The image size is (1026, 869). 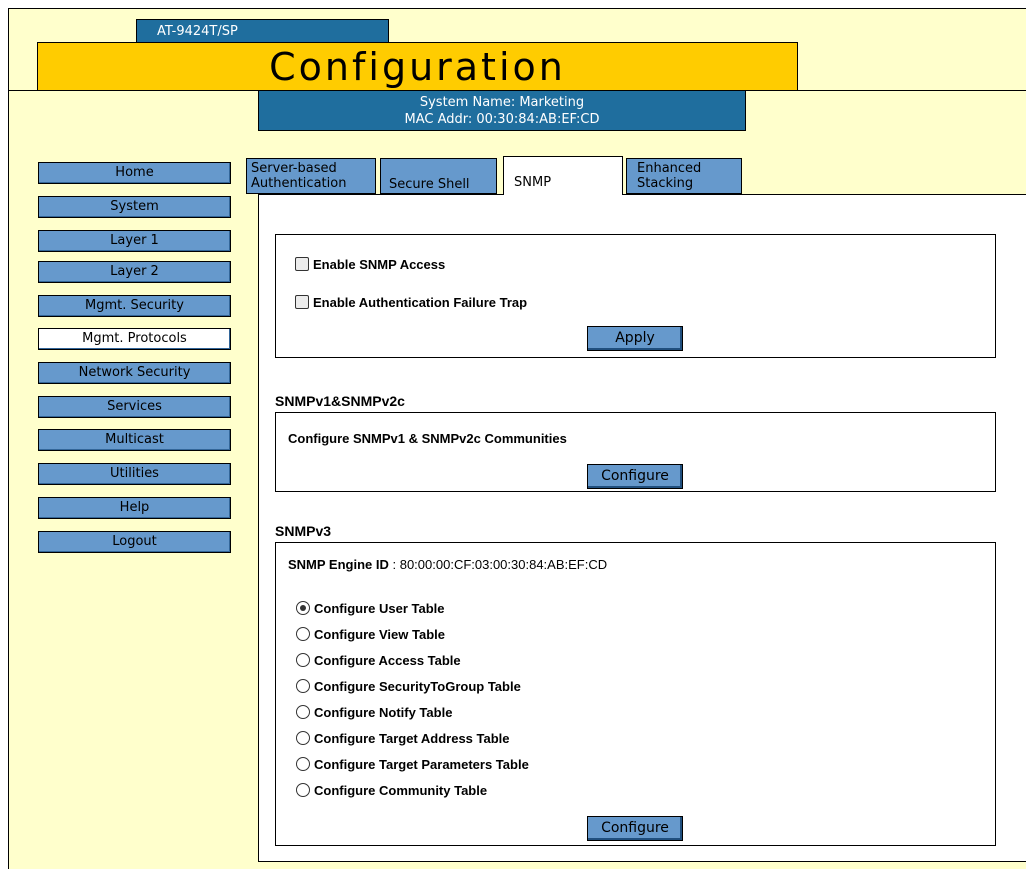 I want to click on radio-user-table, so click(x=303, y=608).